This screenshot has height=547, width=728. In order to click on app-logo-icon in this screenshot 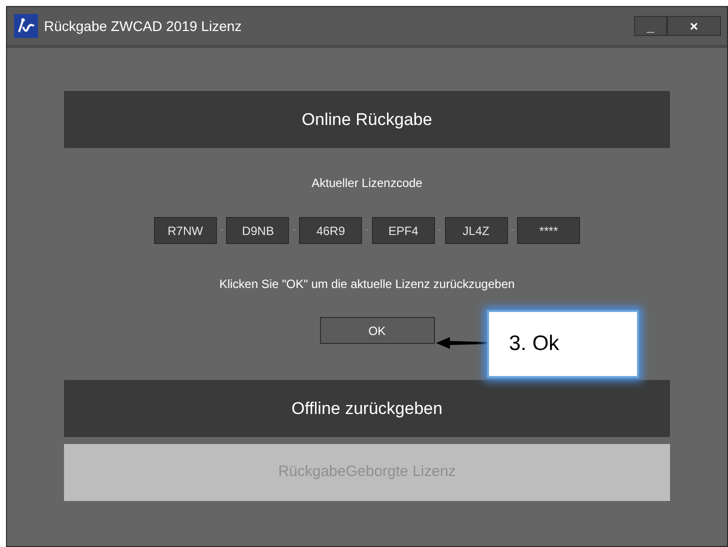, I will do `click(26, 26)`.